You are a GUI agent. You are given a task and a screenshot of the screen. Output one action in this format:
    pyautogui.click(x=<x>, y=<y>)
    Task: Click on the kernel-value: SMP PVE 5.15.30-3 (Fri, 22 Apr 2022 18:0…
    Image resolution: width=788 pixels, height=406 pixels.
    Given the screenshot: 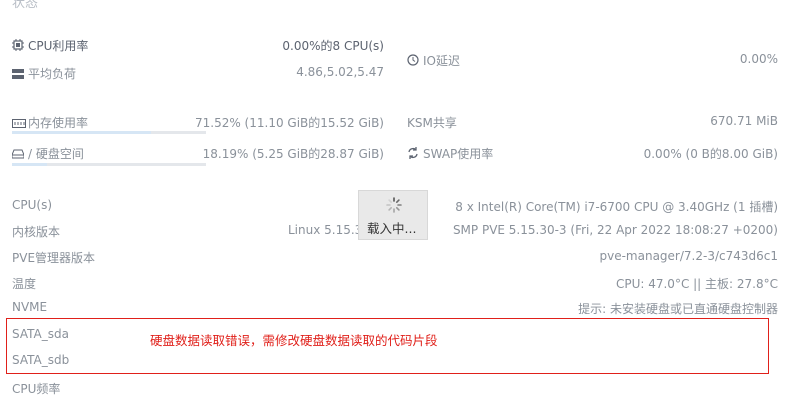 What is the action you would take?
    pyautogui.click(x=615, y=230)
    